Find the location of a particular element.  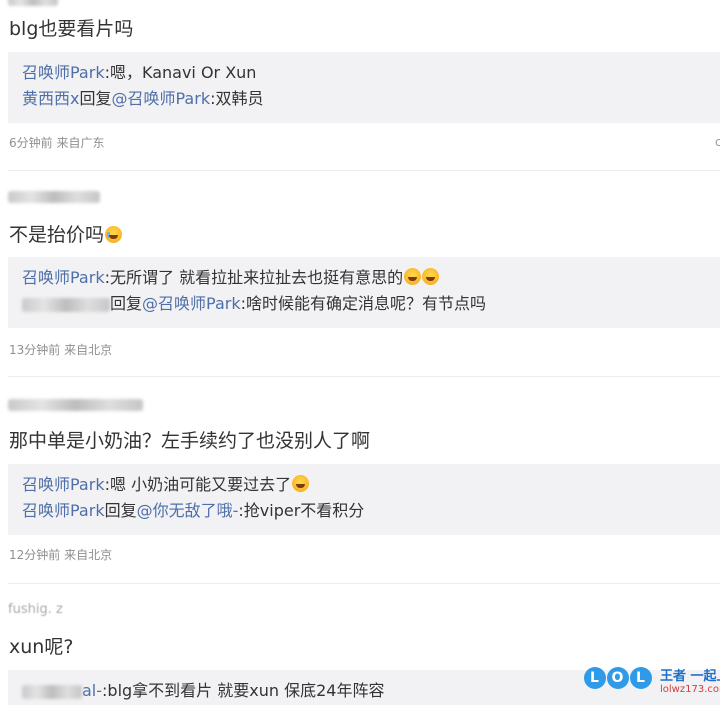

reply-text: 啥时候能有确定消息呢？有节点吗 is located at coordinates (366, 303).